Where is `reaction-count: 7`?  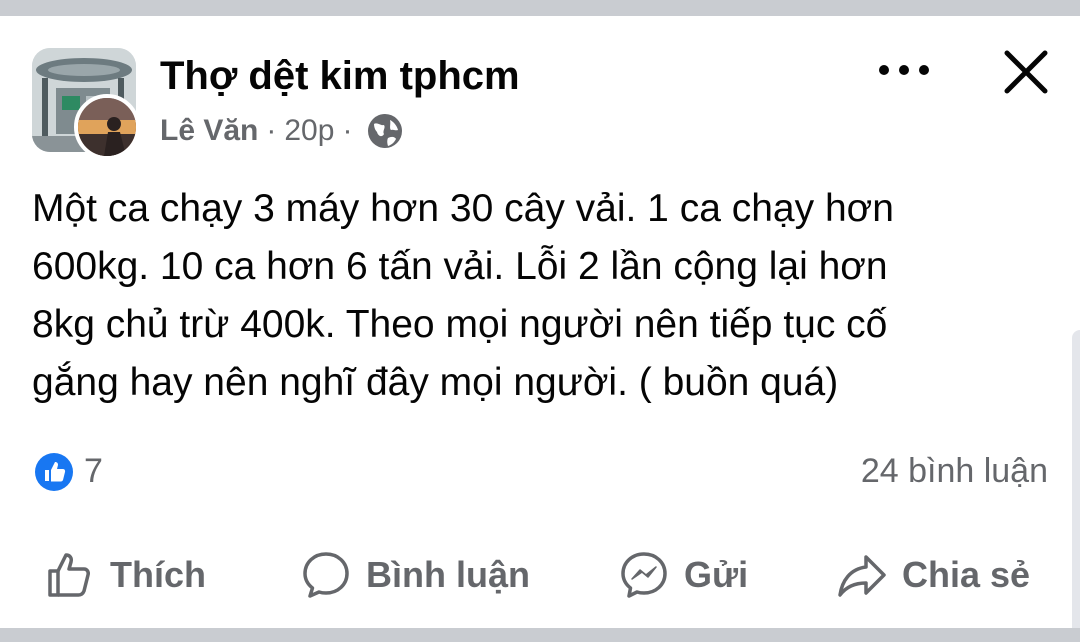 reaction-count: 7 is located at coordinates (93, 471).